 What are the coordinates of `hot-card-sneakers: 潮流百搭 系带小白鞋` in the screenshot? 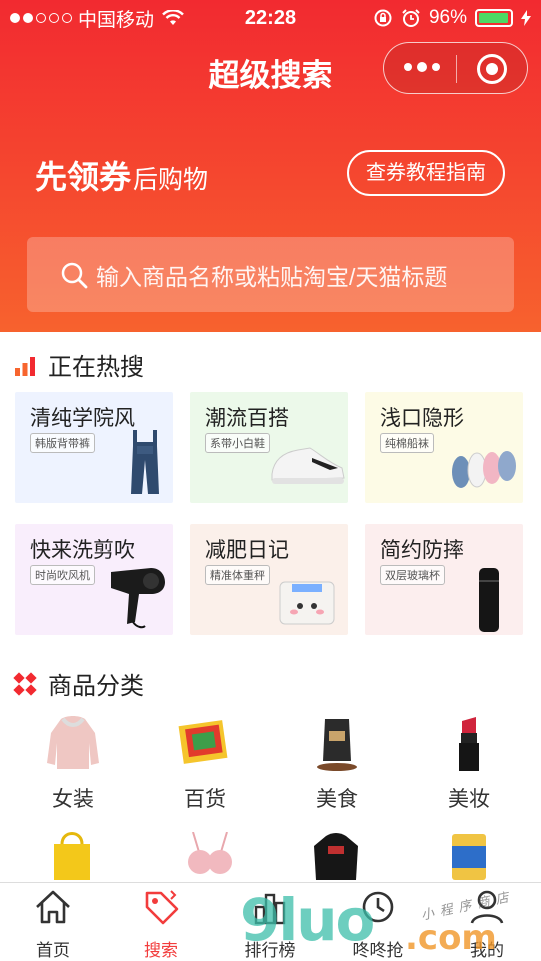 It's located at (269, 447).